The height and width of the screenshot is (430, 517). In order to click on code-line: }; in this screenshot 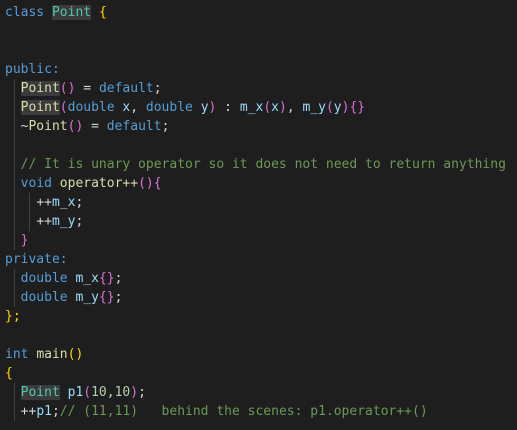, I will do `click(13, 316)`.